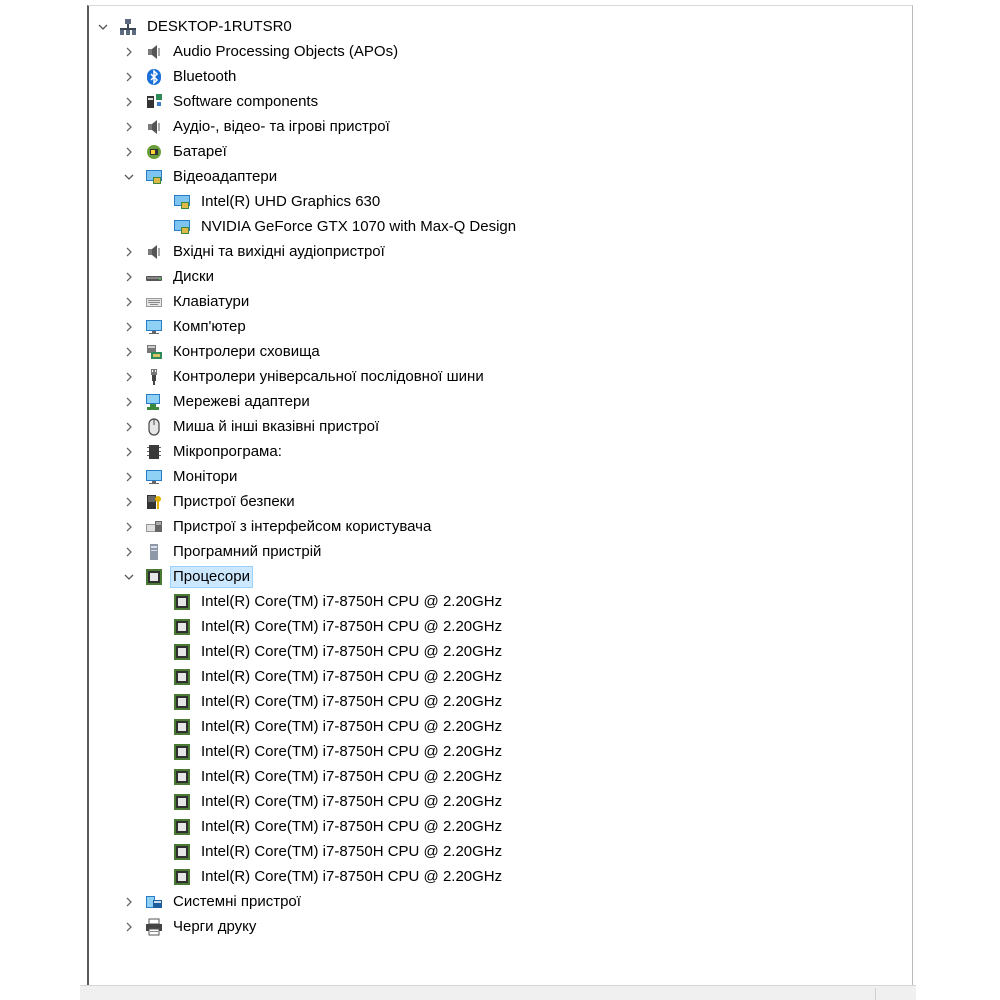 The image size is (1000, 1000). I want to click on tree-category-apo: Audio Processing Objects (APOs), so click(261, 51).